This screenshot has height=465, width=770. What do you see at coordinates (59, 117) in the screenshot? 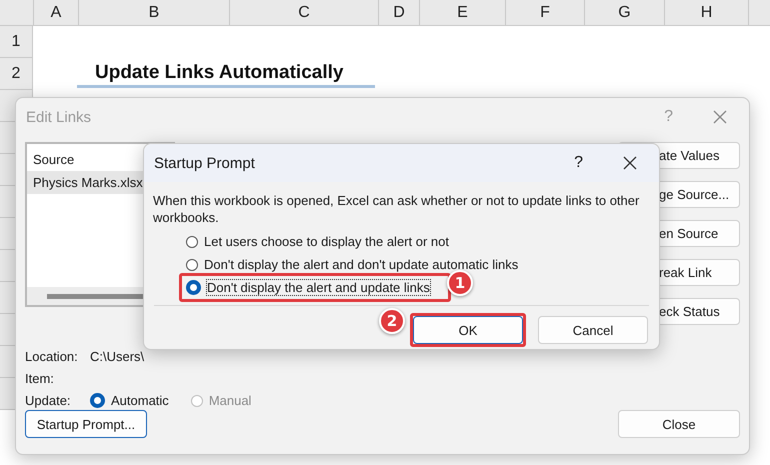
I see `dialog-title: Edit Links` at bounding box center [59, 117].